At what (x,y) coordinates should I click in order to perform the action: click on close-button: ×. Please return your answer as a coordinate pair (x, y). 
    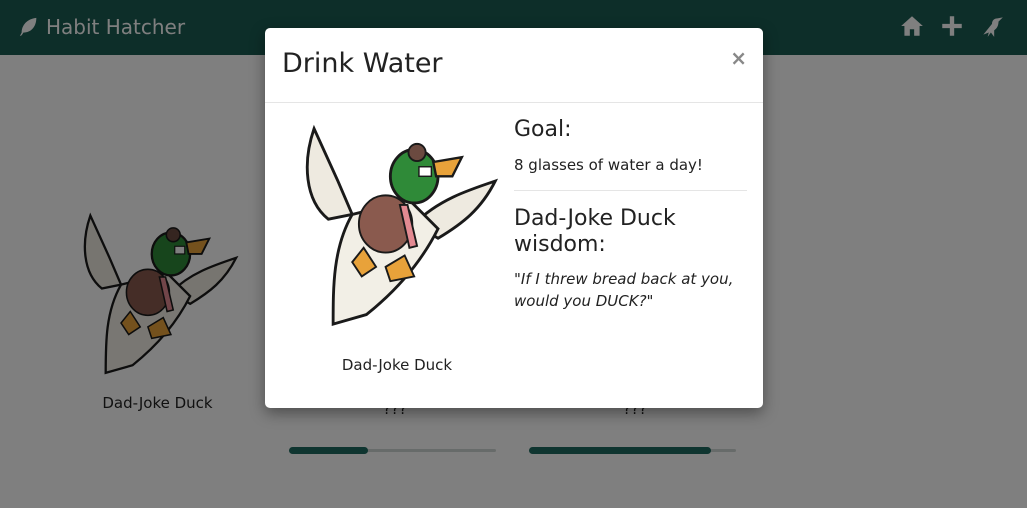
    Looking at the image, I should click on (738, 58).